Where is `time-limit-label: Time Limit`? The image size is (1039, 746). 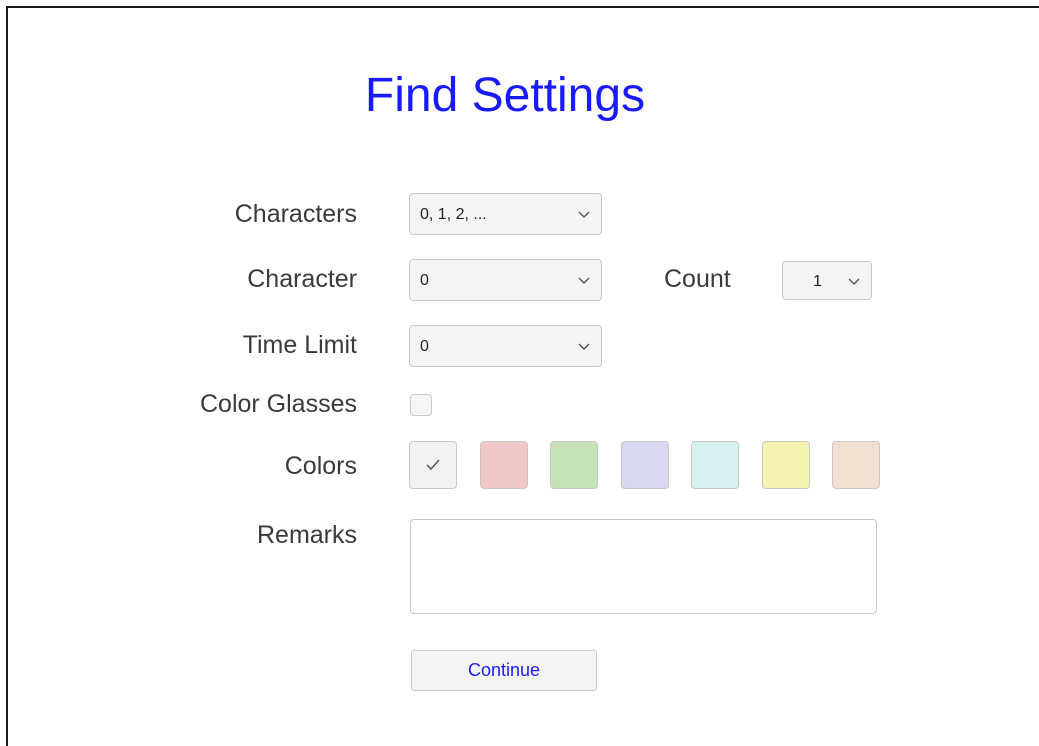
time-limit-label: Time Limit is located at coordinates (299, 345).